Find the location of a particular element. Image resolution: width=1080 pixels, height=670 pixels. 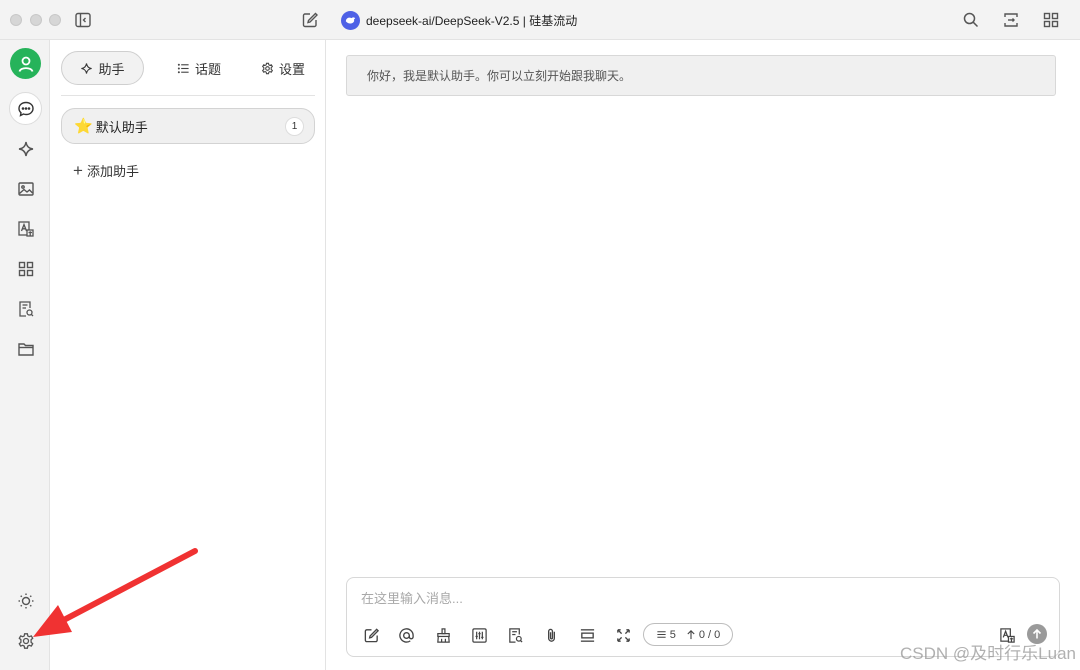

chat-icon is located at coordinates (25, 108).